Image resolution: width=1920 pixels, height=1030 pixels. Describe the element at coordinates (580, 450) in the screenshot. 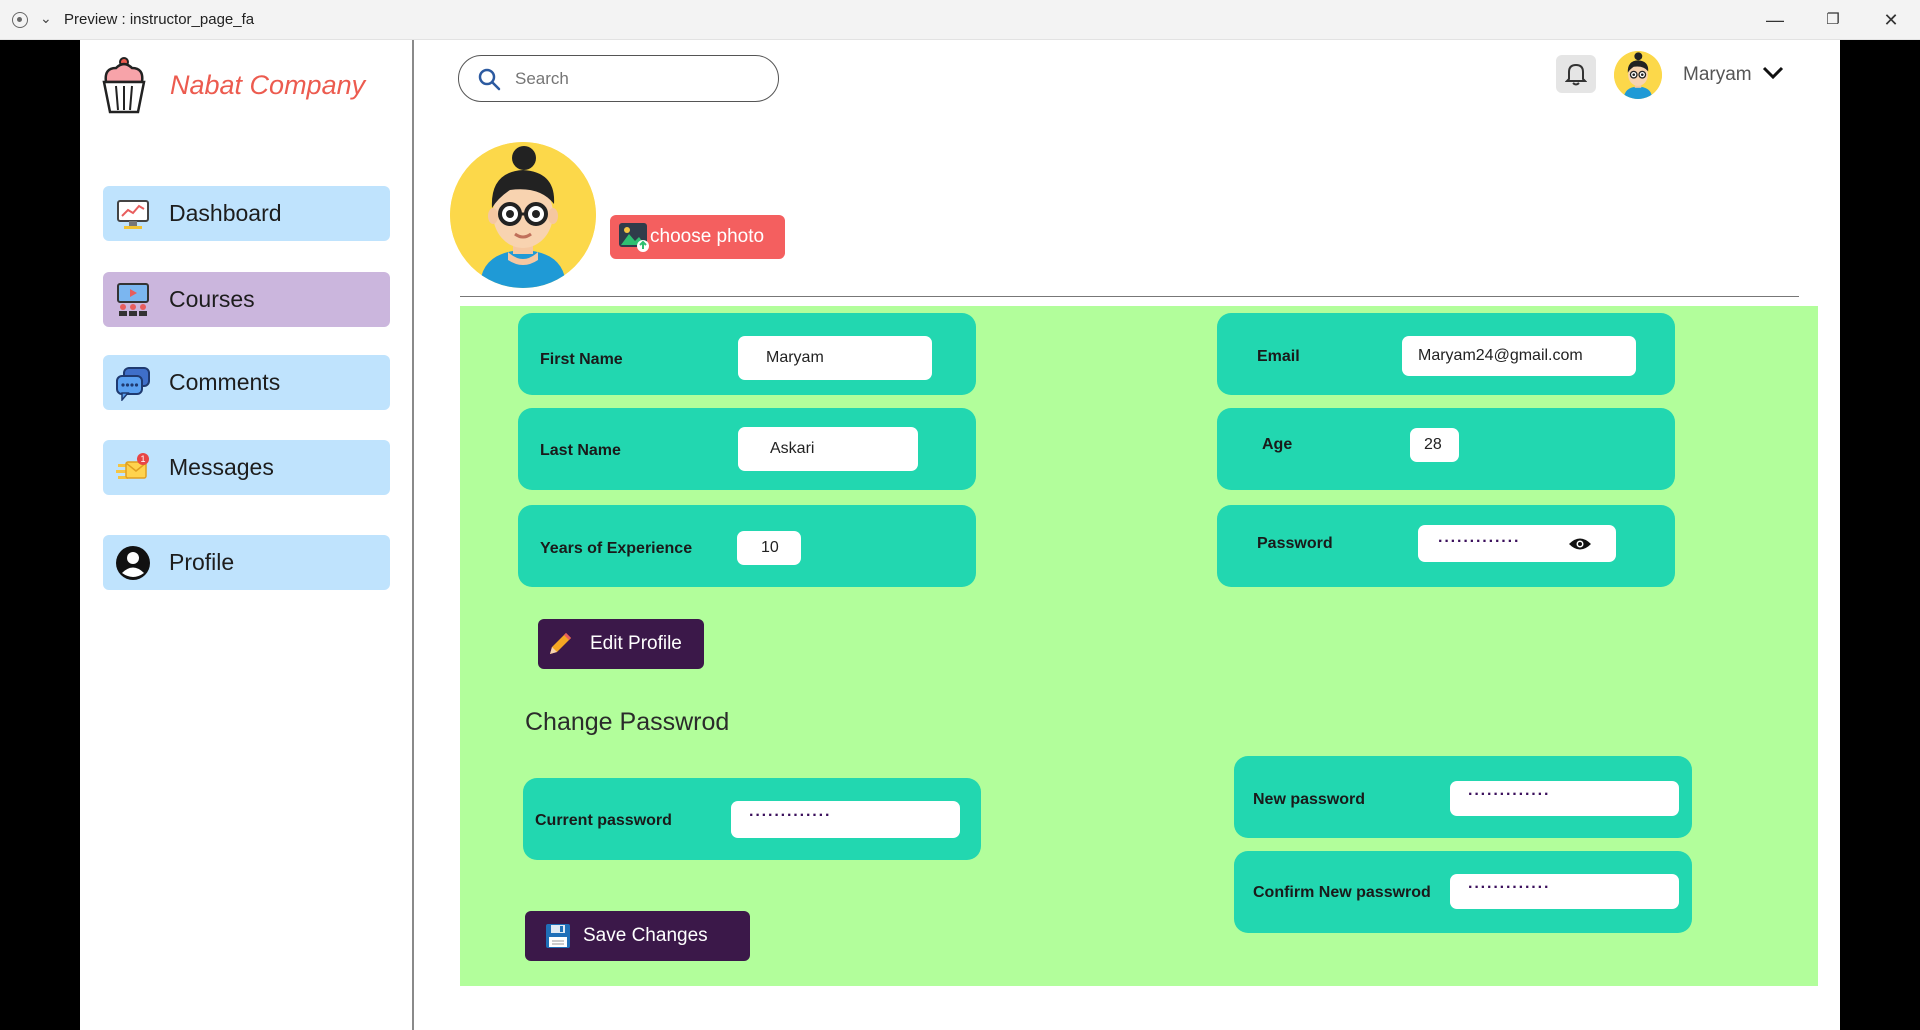

I see `last-name-label: Last Name` at that location.